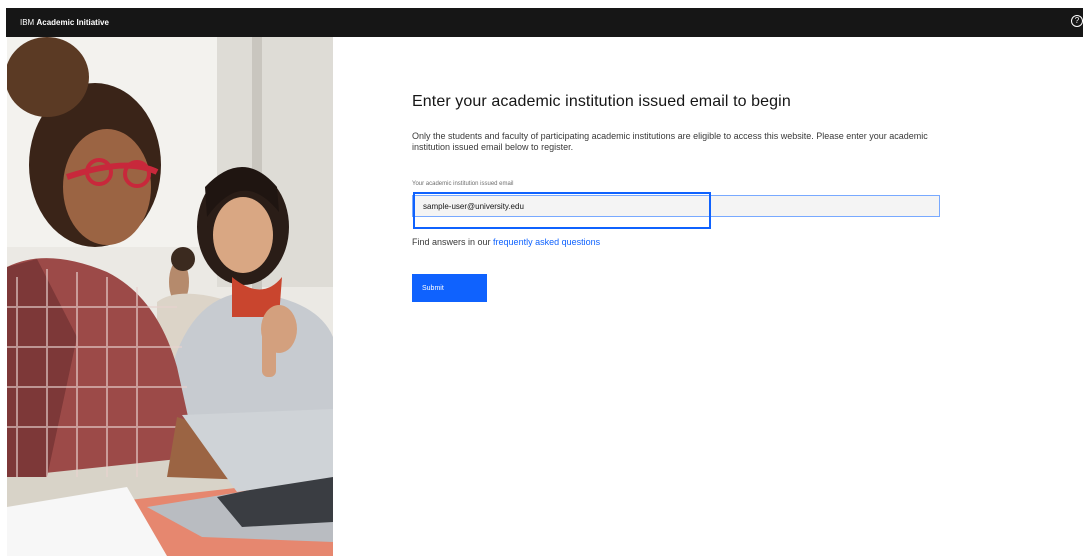 The width and height of the screenshot is (1083, 558). Describe the element at coordinates (546, 242) in the screenshot. I see `faq-link: frequently asked questions` at that location.